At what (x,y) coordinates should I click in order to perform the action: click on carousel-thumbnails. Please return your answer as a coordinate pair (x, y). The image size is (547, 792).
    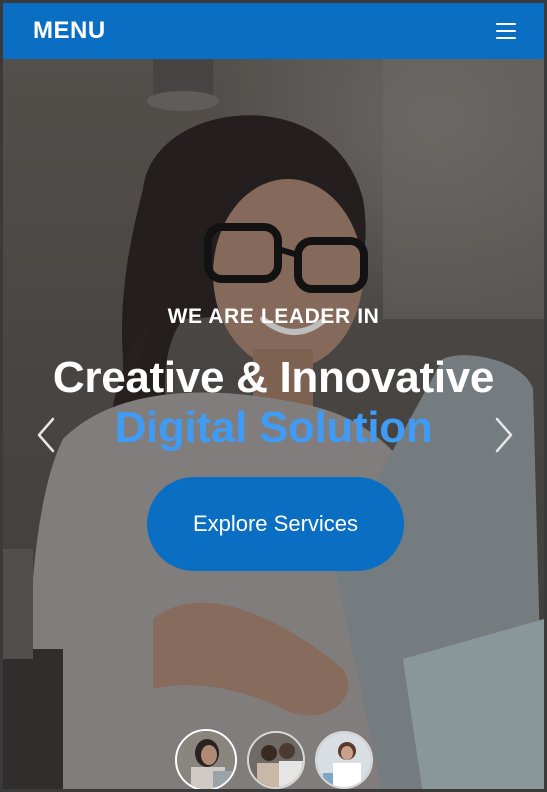
    Looking at the image, I should click on (273, 759).